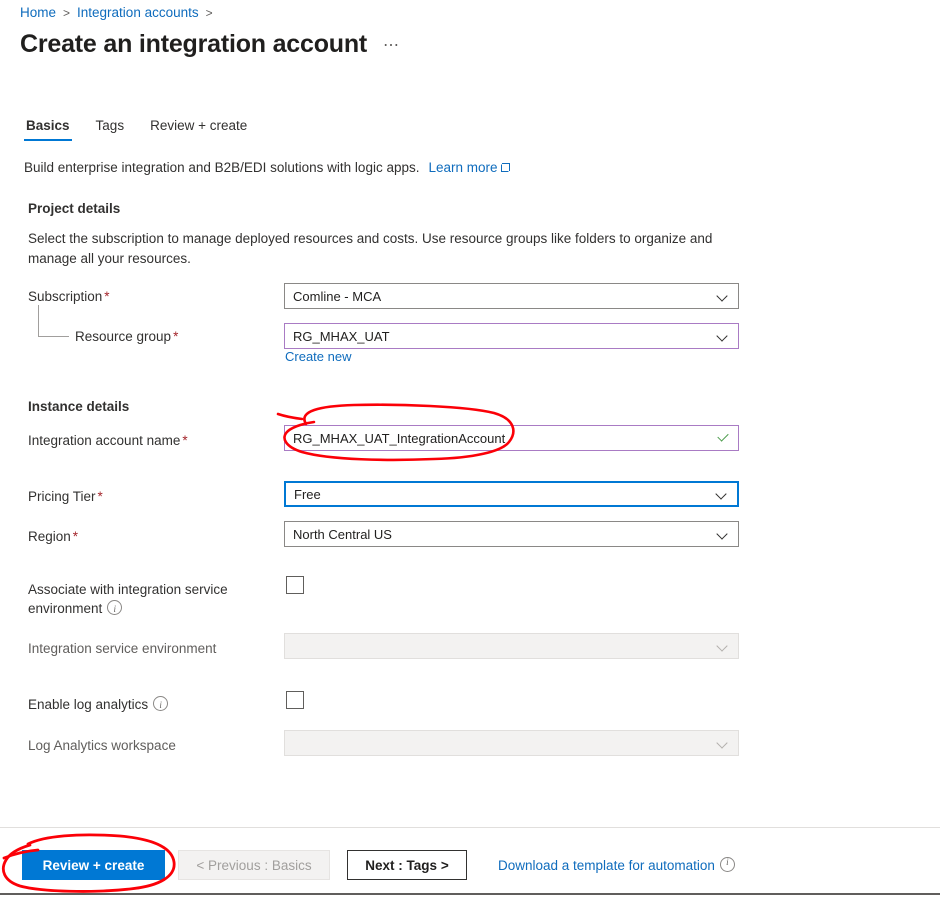  Describe the element at coordinates (307, 494) in the screenshot. I see `pricing-tier-value: Free` at that location.